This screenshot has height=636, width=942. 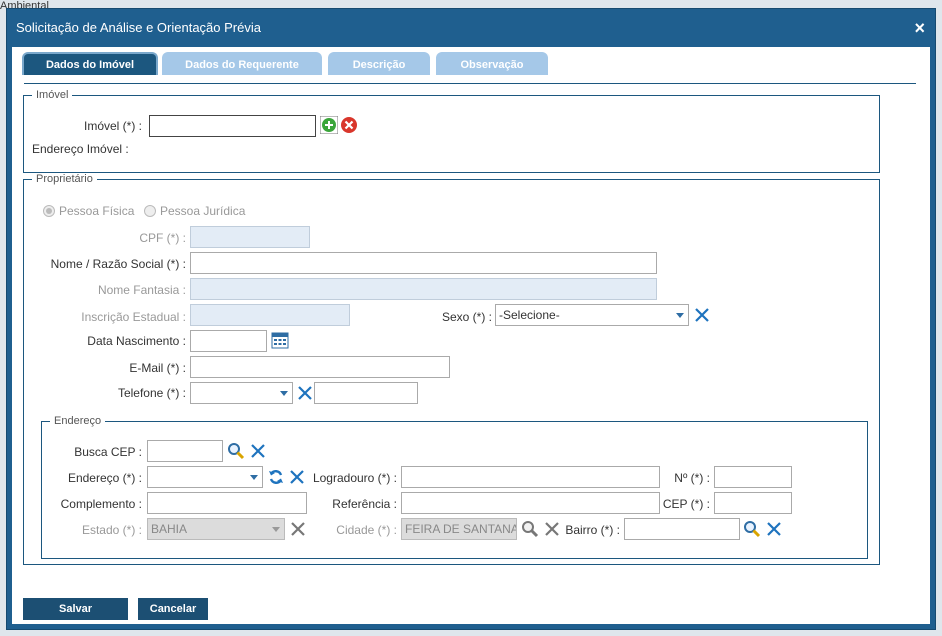 What do you see at coordinates (702, 315) in the screenshot?
I see `clear-sexo-icon` at bounding box center [702, 315].